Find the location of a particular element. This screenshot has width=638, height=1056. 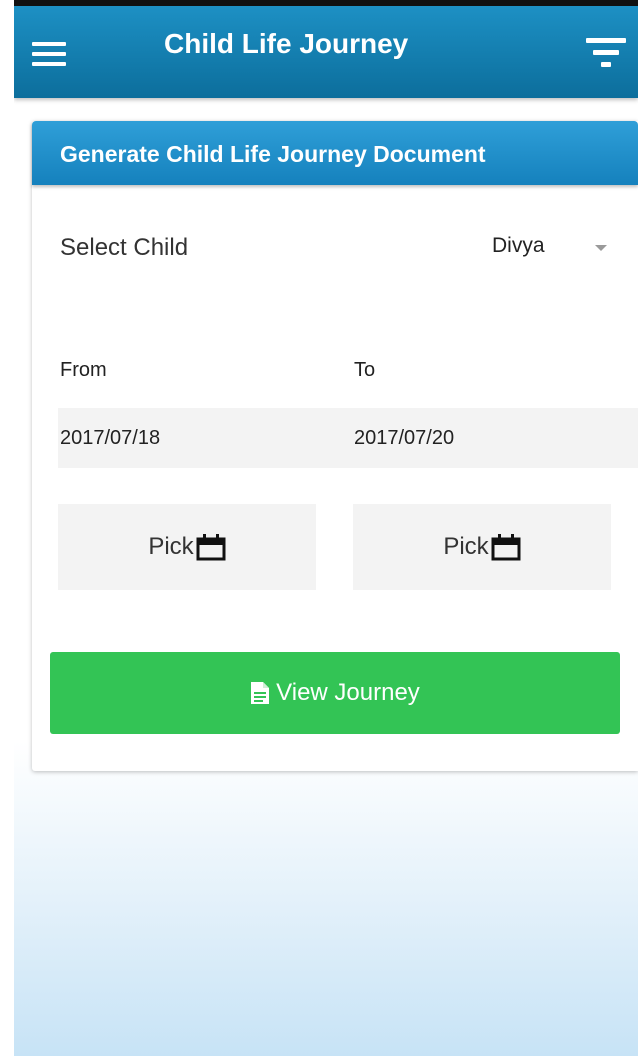

view-journey-label: View Journey is located at coordinates (348, 692).